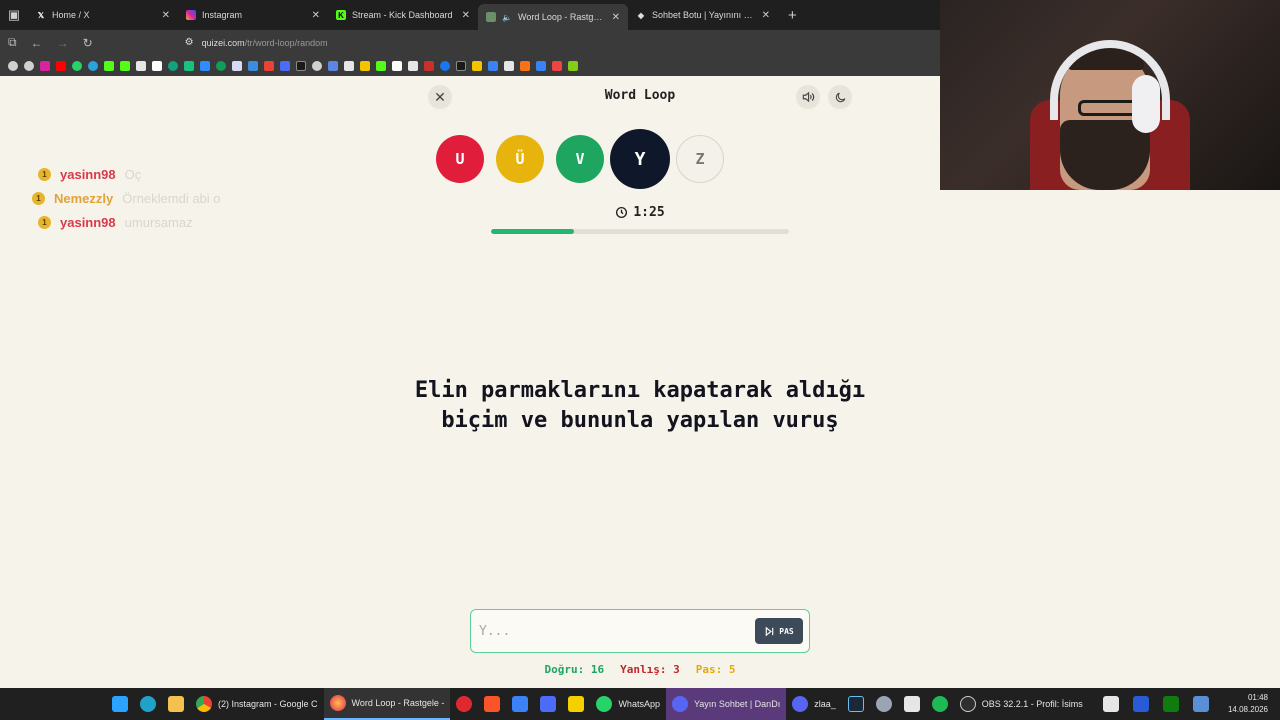 This screenshot has height=720, width=1280. I want to click on taskbar-spotify, so click(940, 704).